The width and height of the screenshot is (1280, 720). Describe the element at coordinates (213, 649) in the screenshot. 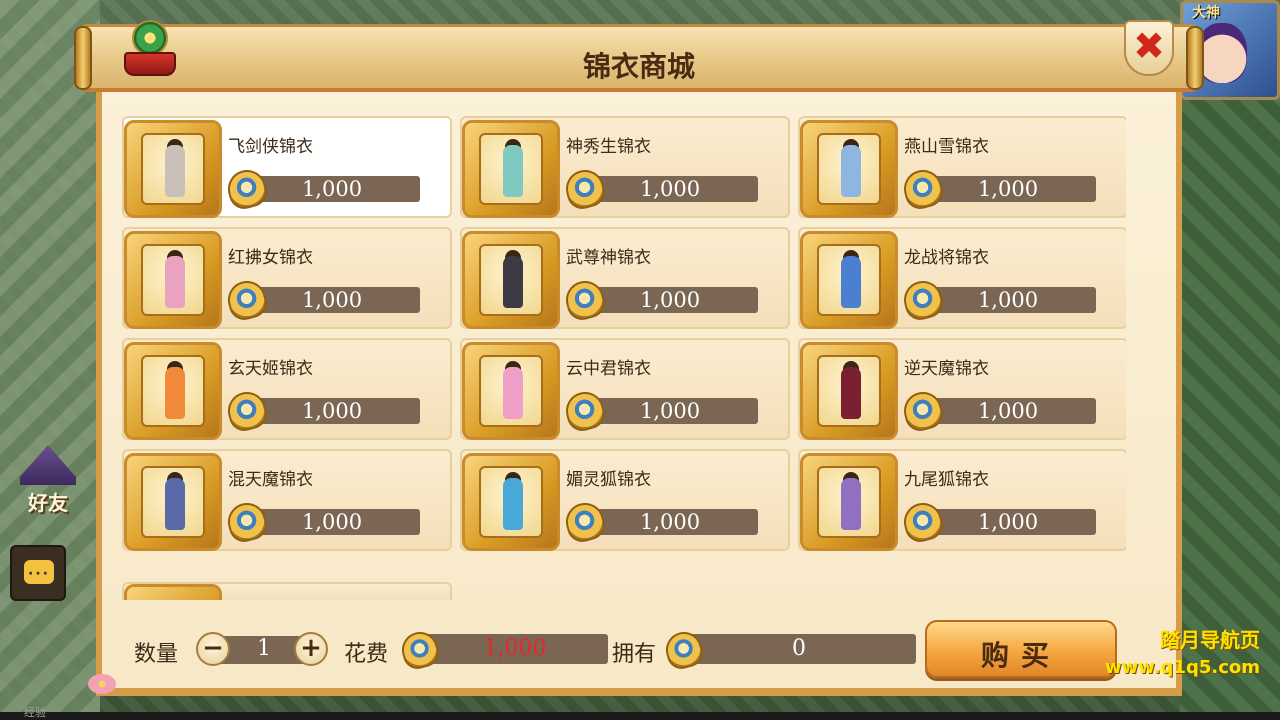

I see `minus-button: −` at that location.